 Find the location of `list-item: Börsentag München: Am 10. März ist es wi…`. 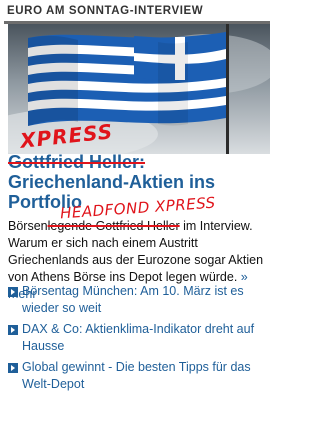

list-item: Börsentag München: Am 10. März ist es wi… is located at coordinates (140, 300).